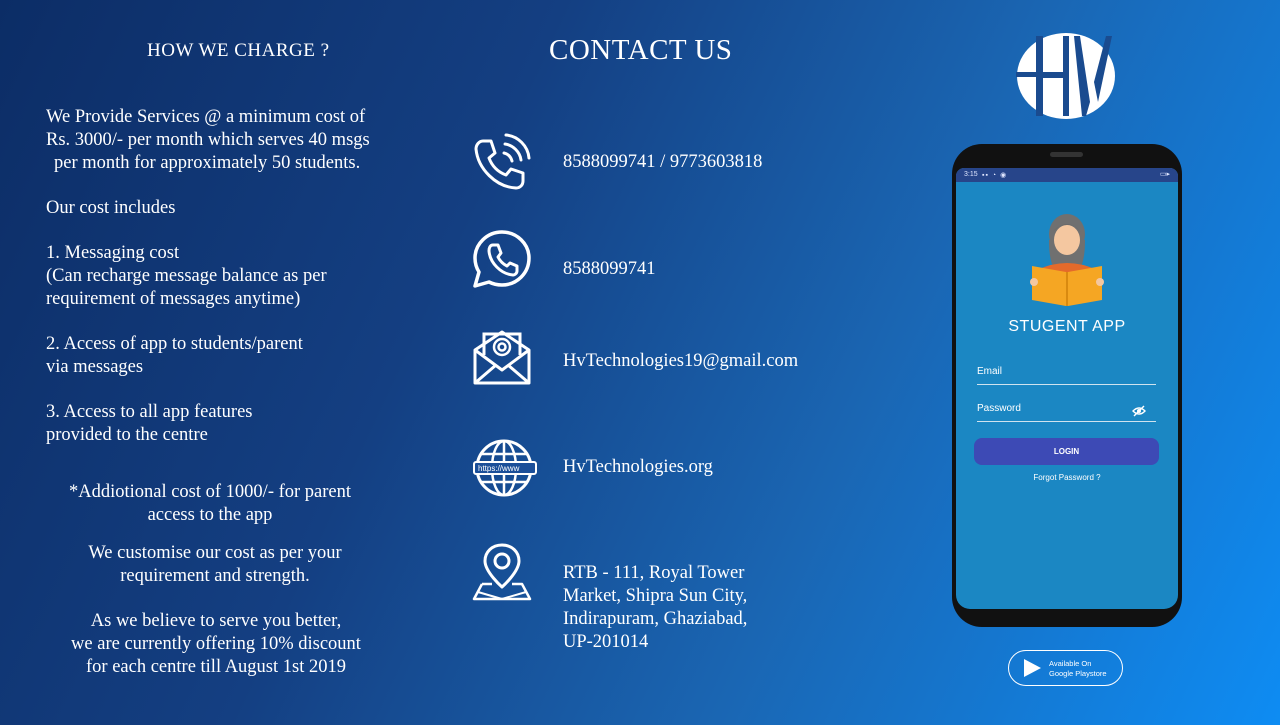  Describe the element at coordinates (1139, 411) in the screenshot. I see `eye-off-icon` at that location.